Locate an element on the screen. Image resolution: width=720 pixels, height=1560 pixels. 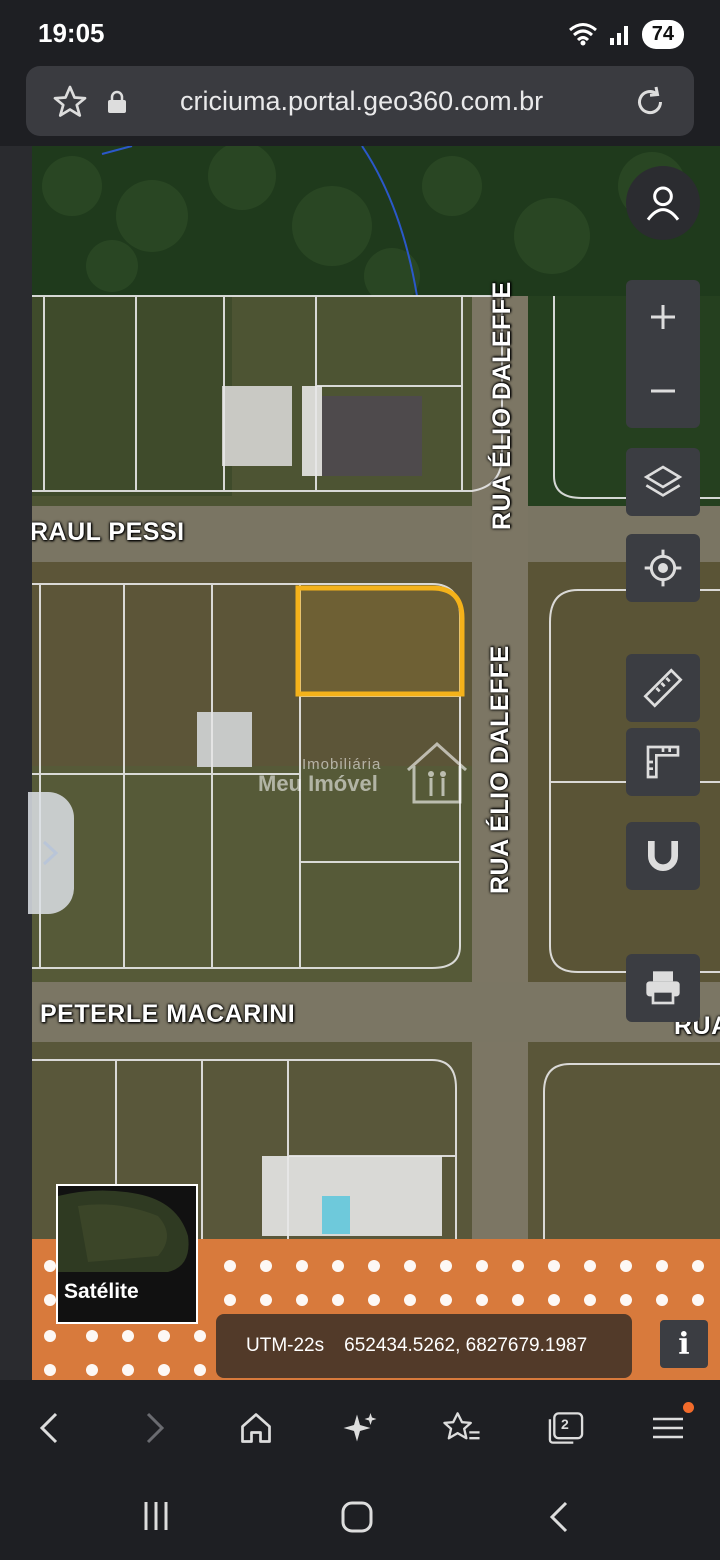
back-button is located at coordinates (50, 1428).